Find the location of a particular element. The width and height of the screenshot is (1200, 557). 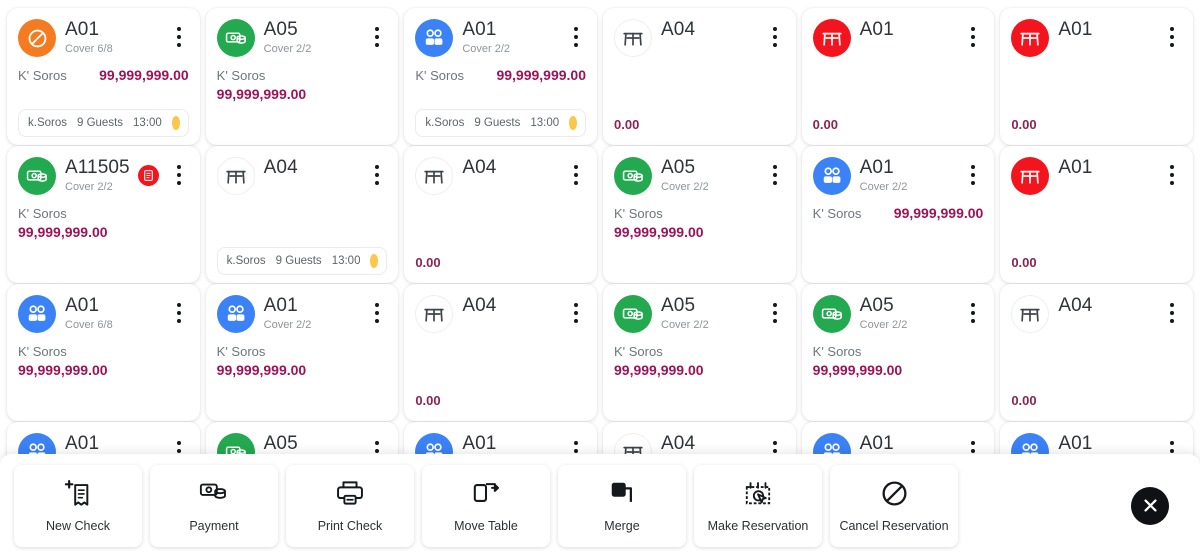

card-header: A05 Cover 2/2 is located at coordinates (699, 313).